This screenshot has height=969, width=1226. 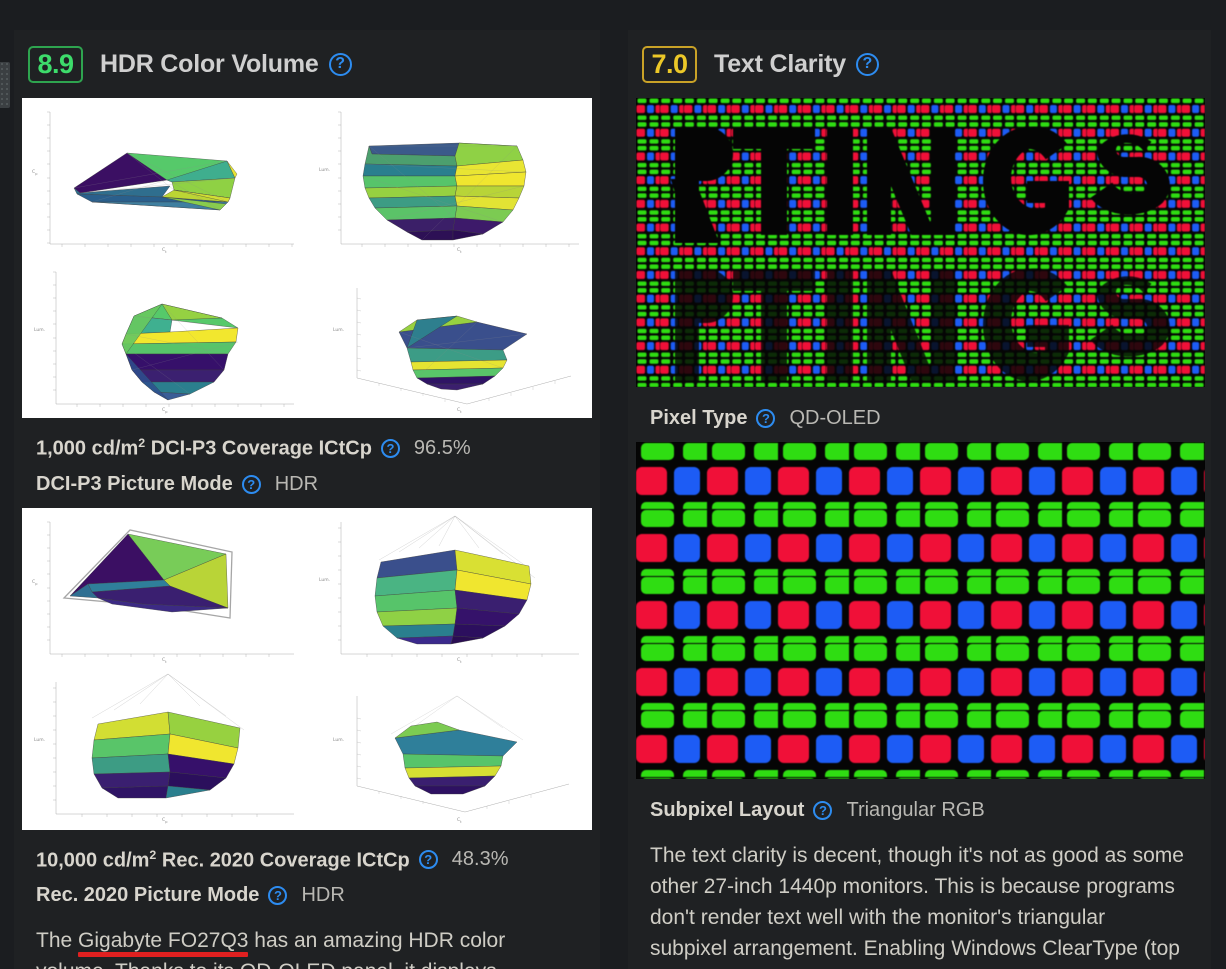 What do you see at coordinates (699, 418) in the screenshot?
I see `measurement-label: Pixel Type` at bounding box center [699, 418].